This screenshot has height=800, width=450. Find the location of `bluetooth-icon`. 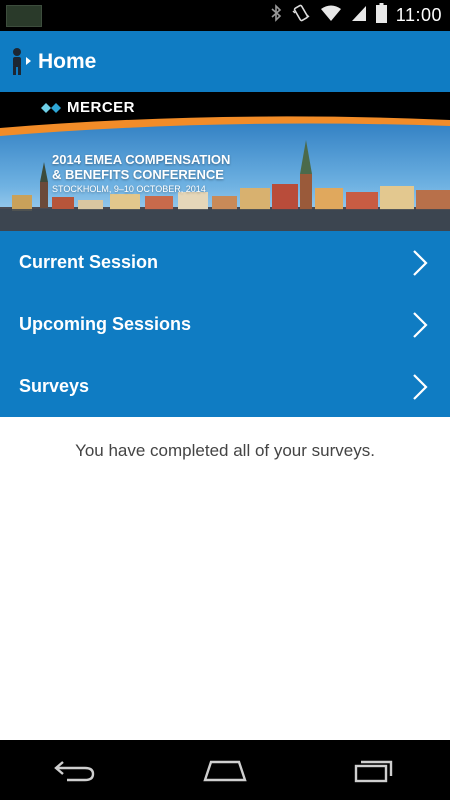

bluetooth-icon is located at coordinates (276, 15).